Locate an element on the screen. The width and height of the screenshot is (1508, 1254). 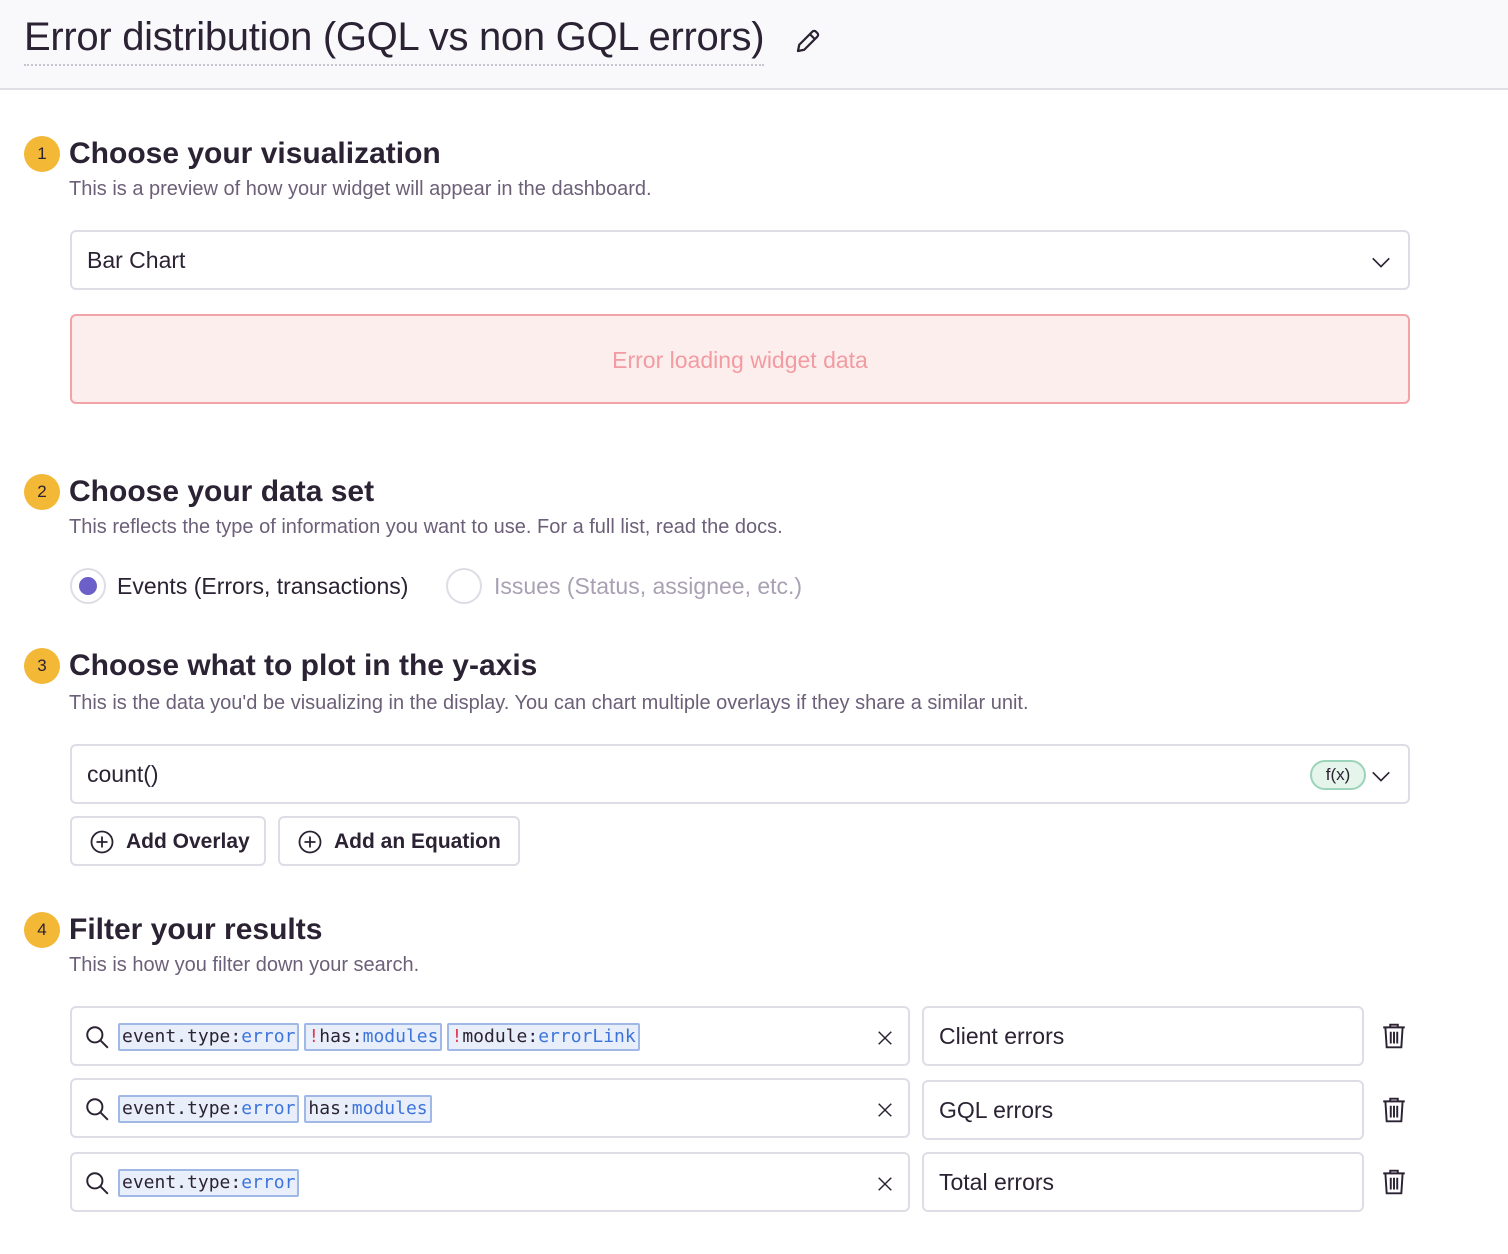
add-overlay-label: Add Overlay is located at coordinates (188, 841).